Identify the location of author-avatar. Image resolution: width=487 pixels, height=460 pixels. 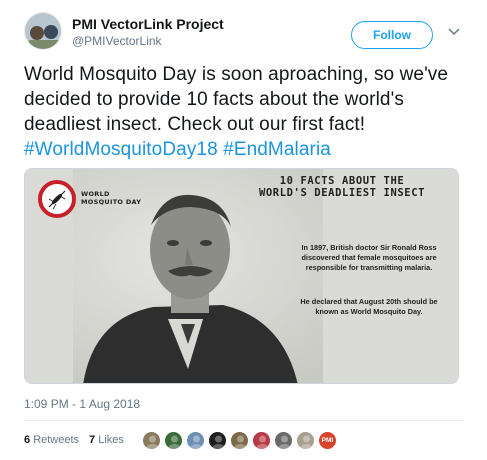
(43, 31).